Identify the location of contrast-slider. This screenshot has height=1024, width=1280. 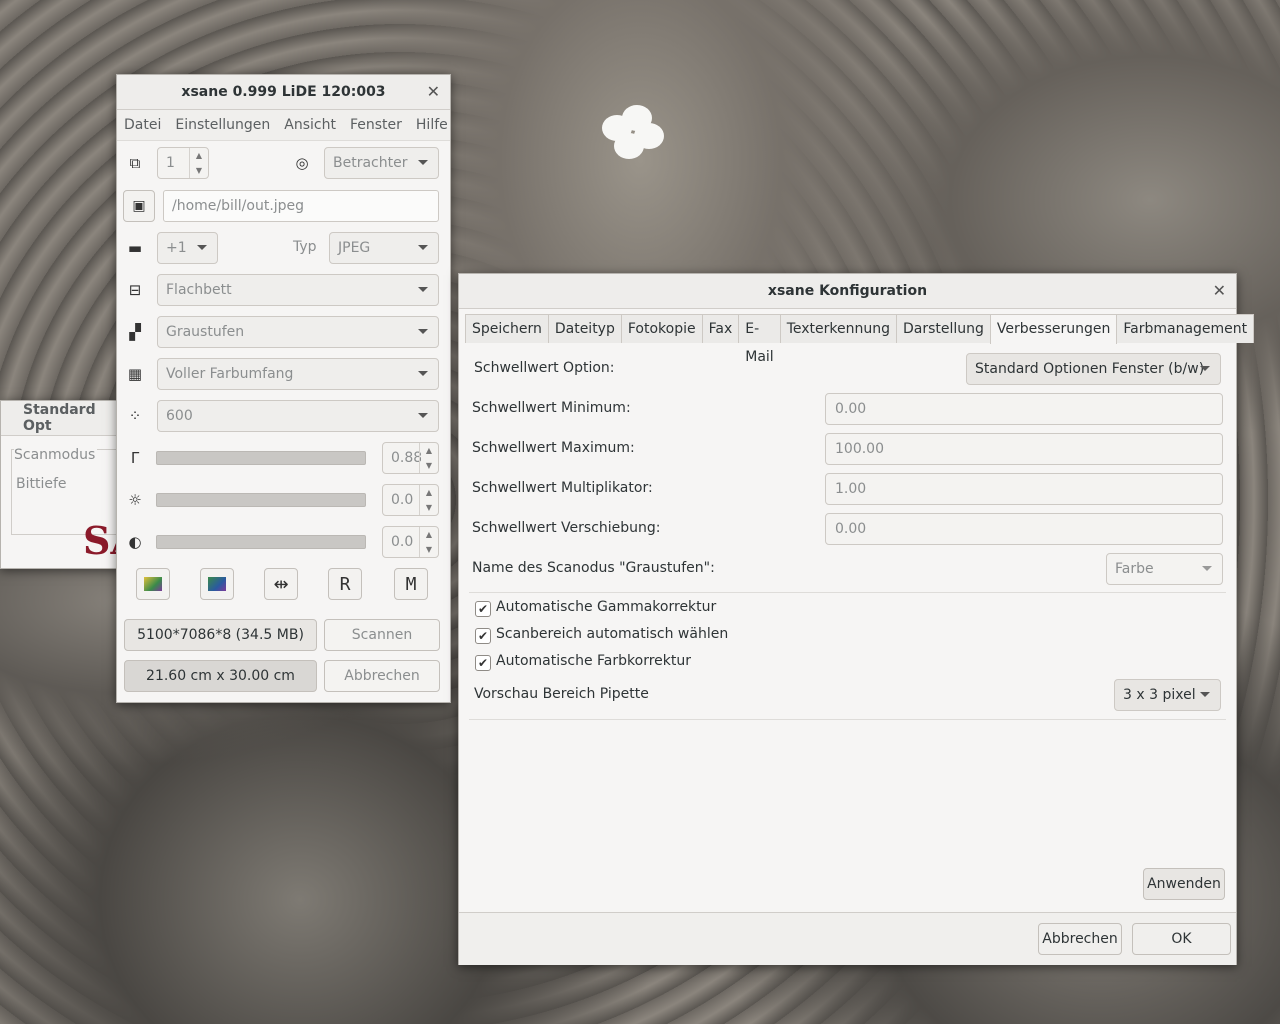
(261, 542).